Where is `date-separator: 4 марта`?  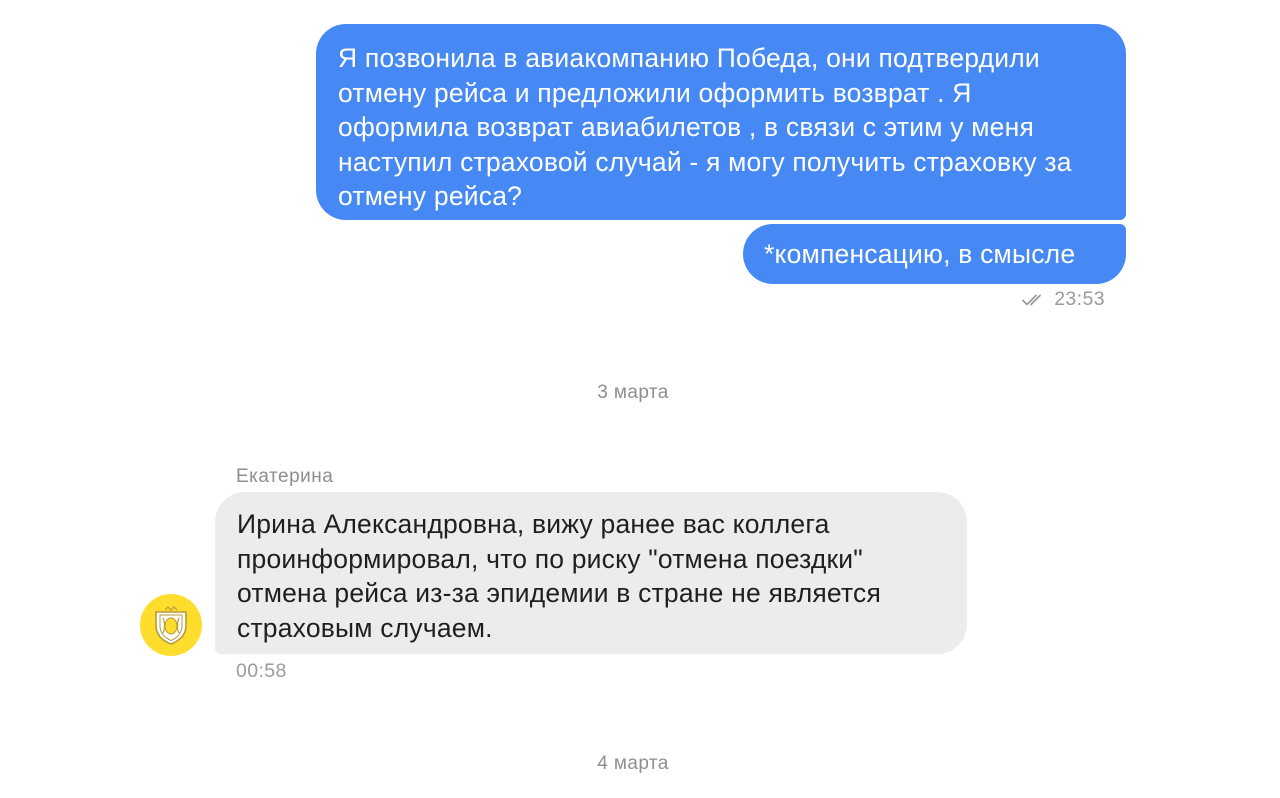
date-separator: 4 марта is located at coordinates (633, 763).